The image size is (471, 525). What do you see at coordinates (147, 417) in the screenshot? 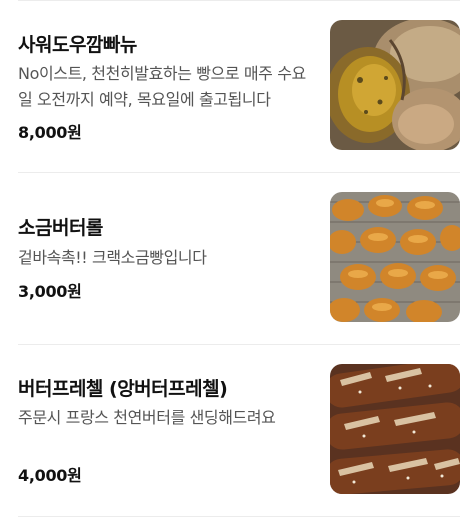
I see `item-description: 주문시 프랑스 천연버터를 샌딩해드려요` at bounding box center [147, 417].